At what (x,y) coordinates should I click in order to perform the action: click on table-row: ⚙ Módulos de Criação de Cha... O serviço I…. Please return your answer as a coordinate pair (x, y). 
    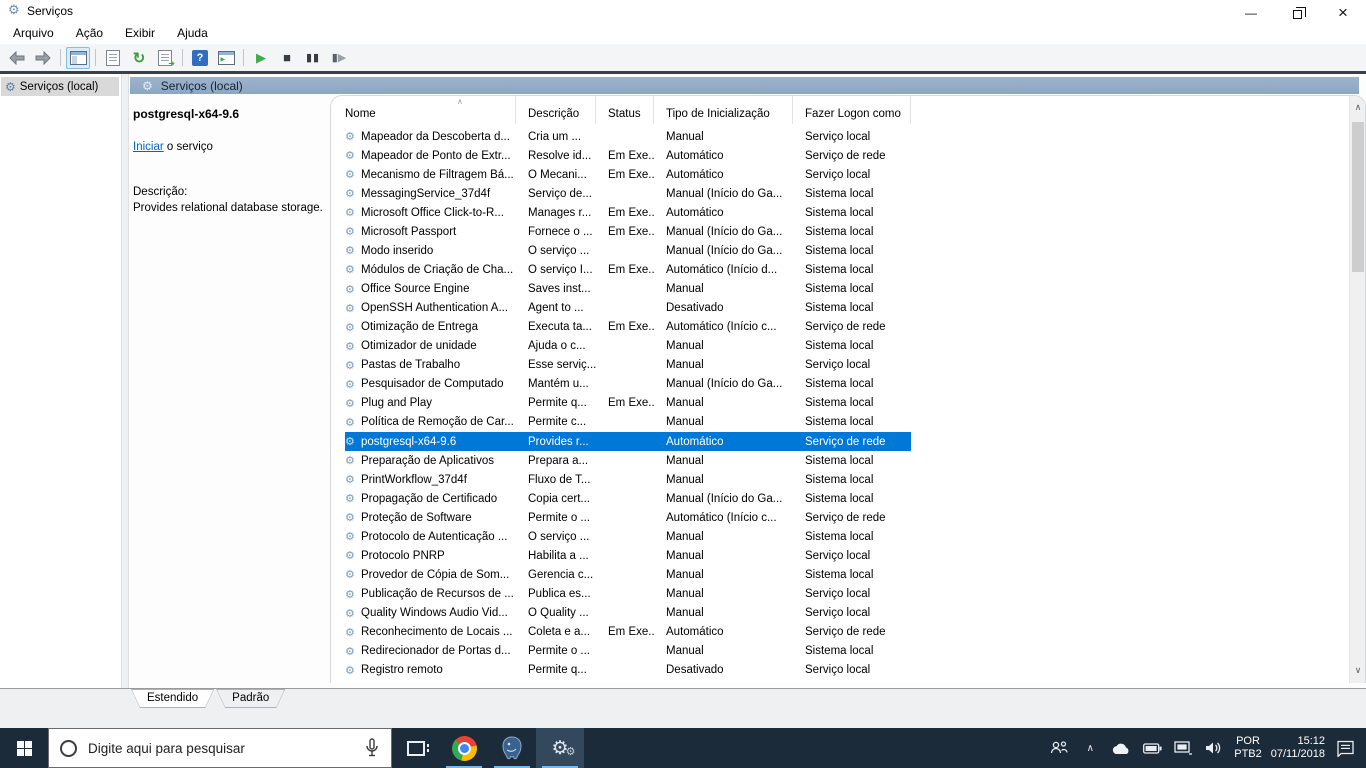
    Looking at the image, I should click on (841, 269).